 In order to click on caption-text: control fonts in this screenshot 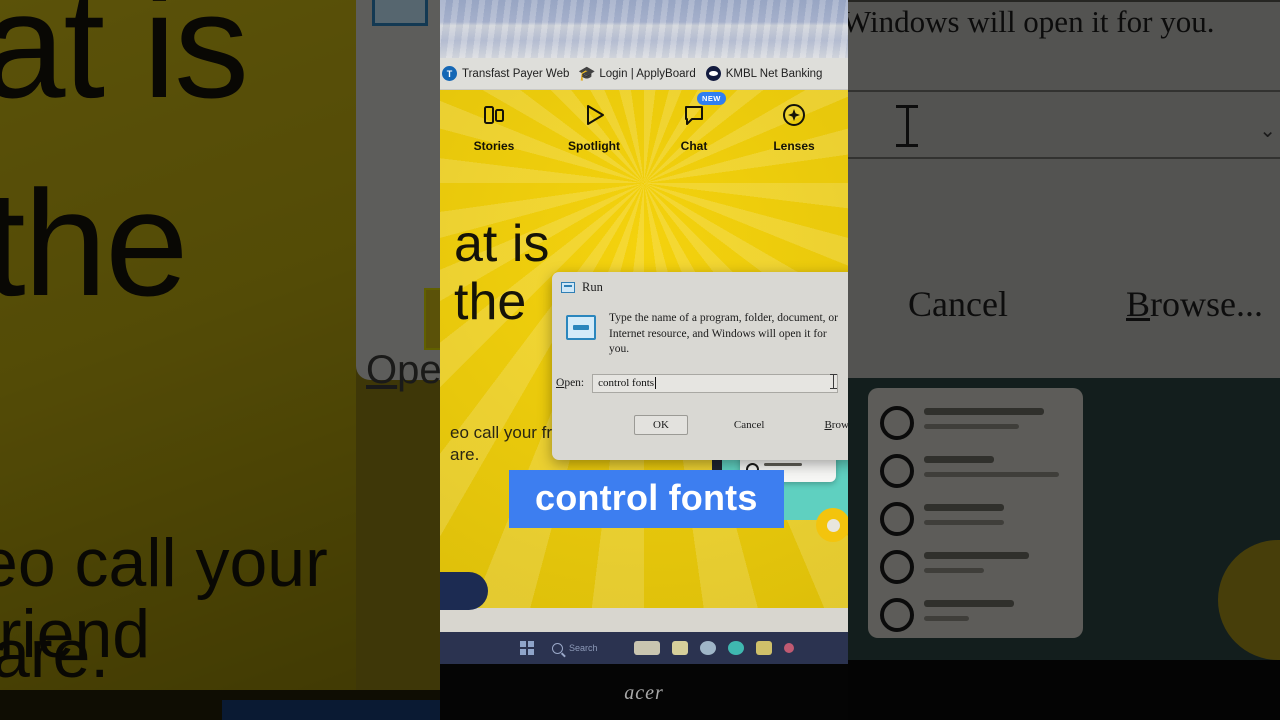, I will do `click(646, 497)`.